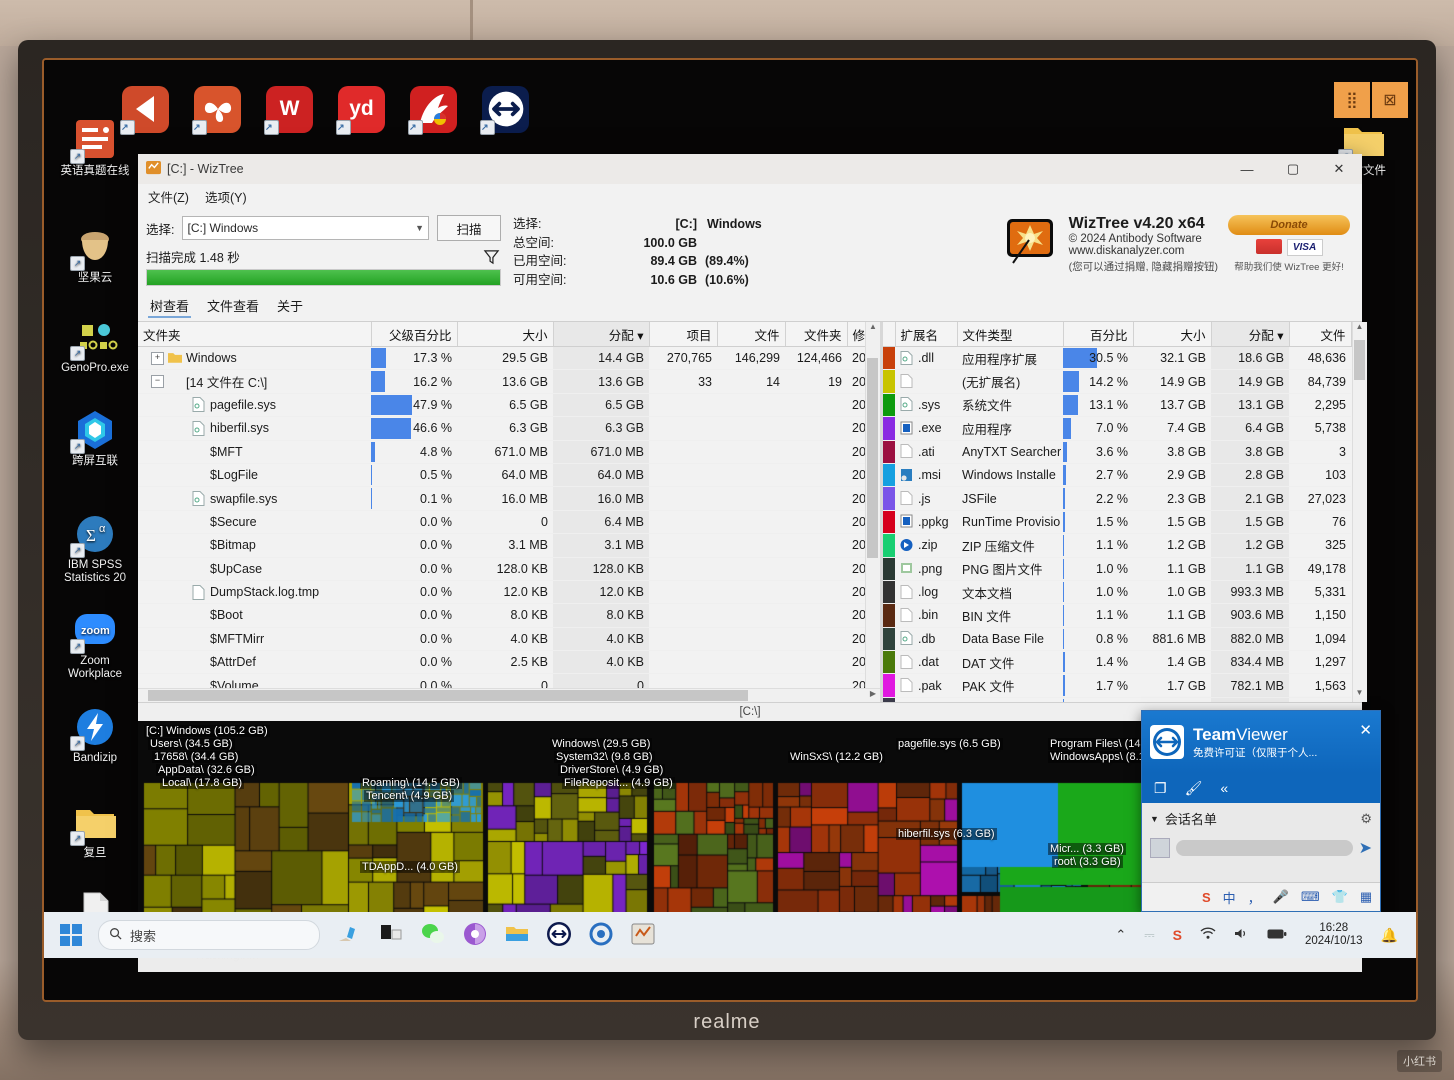 The height and width of the screenshot is (1080, 1454). What do you see at coordinates (1098, 334) in the screenshot?
I see `ext-header-4: 百分比` at bounding box center [1098, 334].